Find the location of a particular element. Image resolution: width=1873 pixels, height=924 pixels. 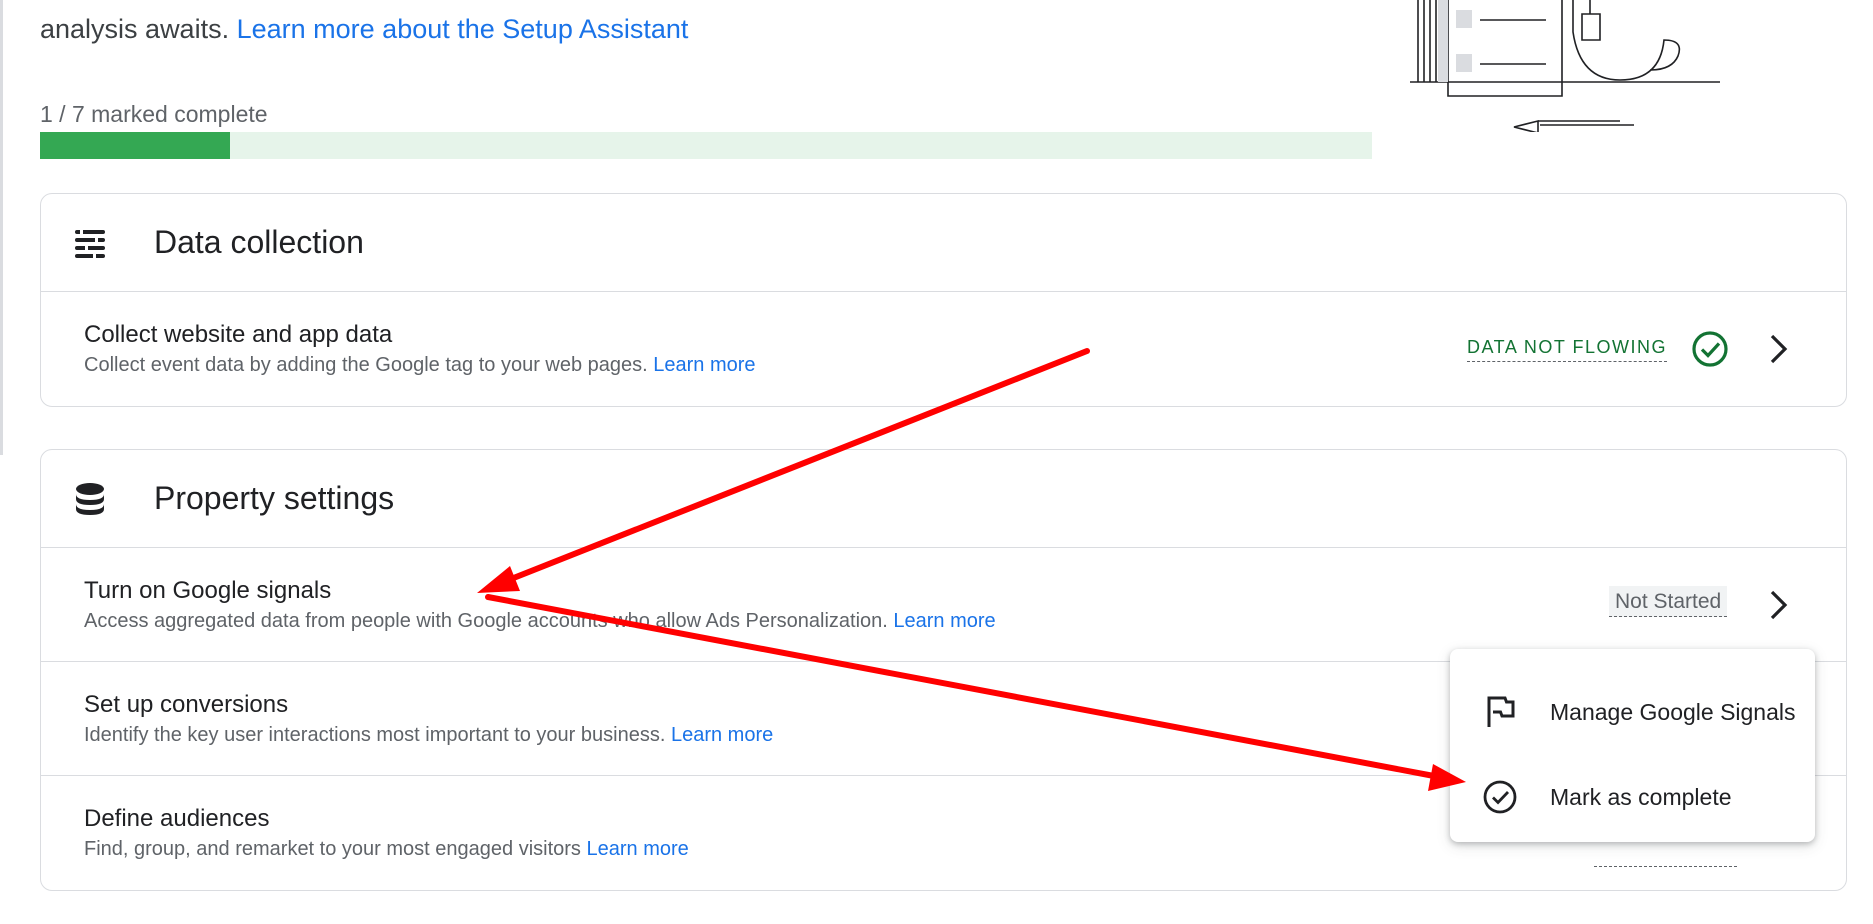

property-settings-header: Property settings is located at coordinates (943, 499).